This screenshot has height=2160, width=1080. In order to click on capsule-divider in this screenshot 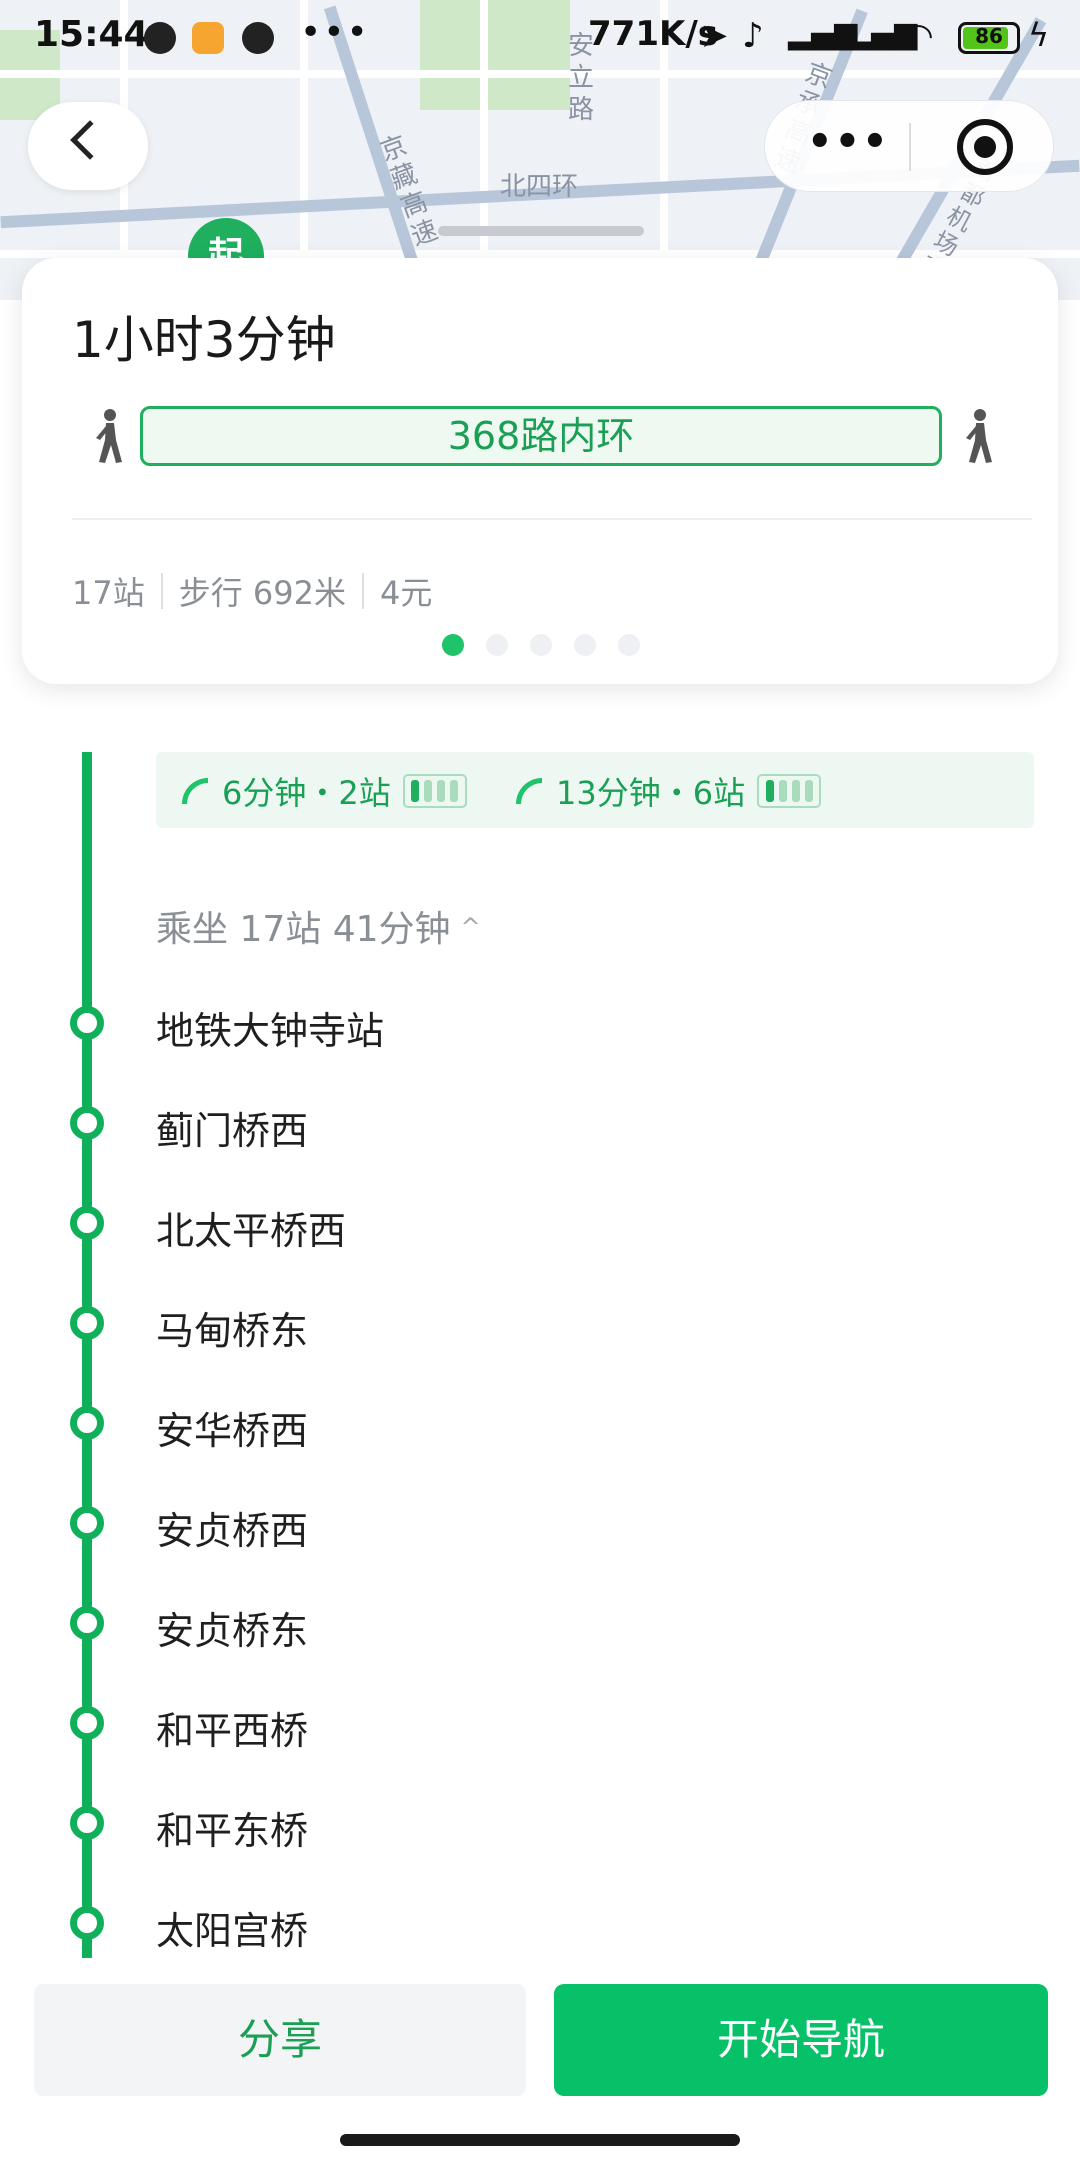, I will do `click(910, 147)`.